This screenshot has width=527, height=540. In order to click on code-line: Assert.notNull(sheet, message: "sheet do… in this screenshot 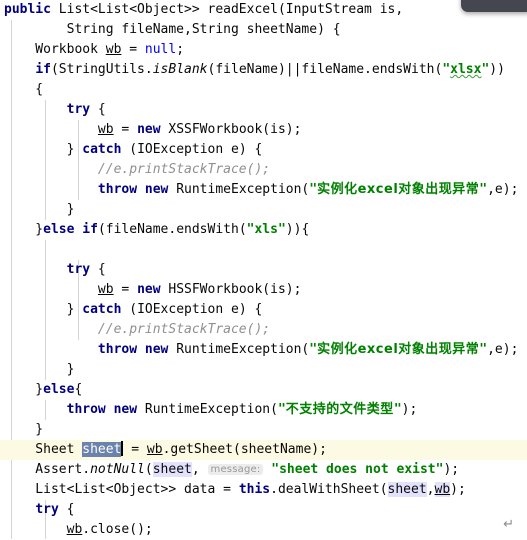, I will do `click(263, 470)`.